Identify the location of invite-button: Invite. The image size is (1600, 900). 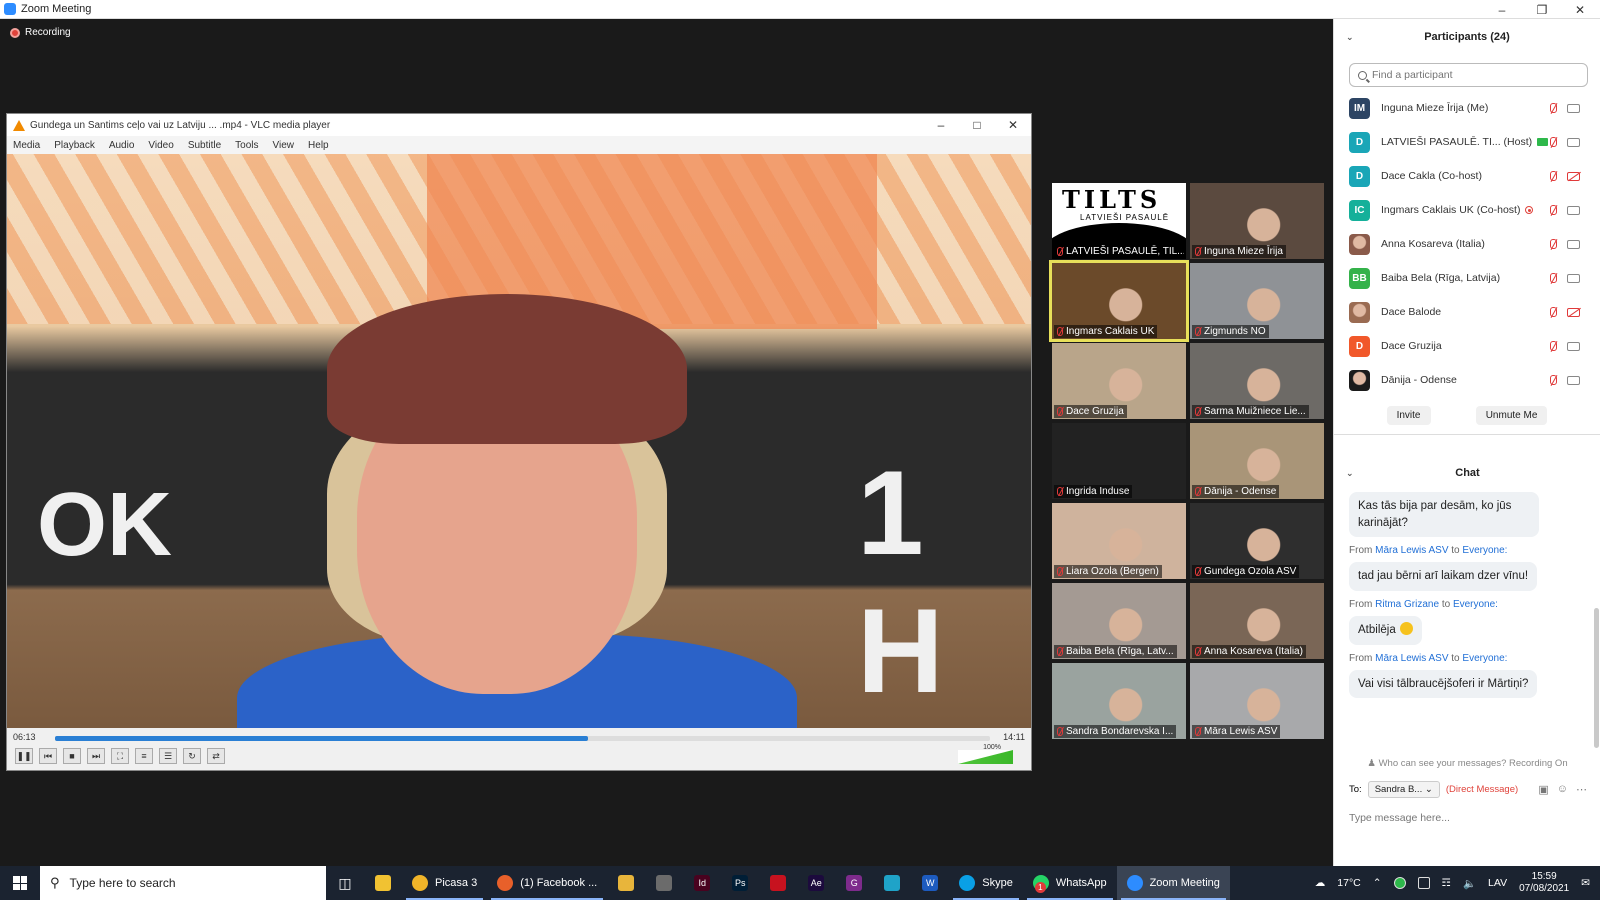
(1408, 415).